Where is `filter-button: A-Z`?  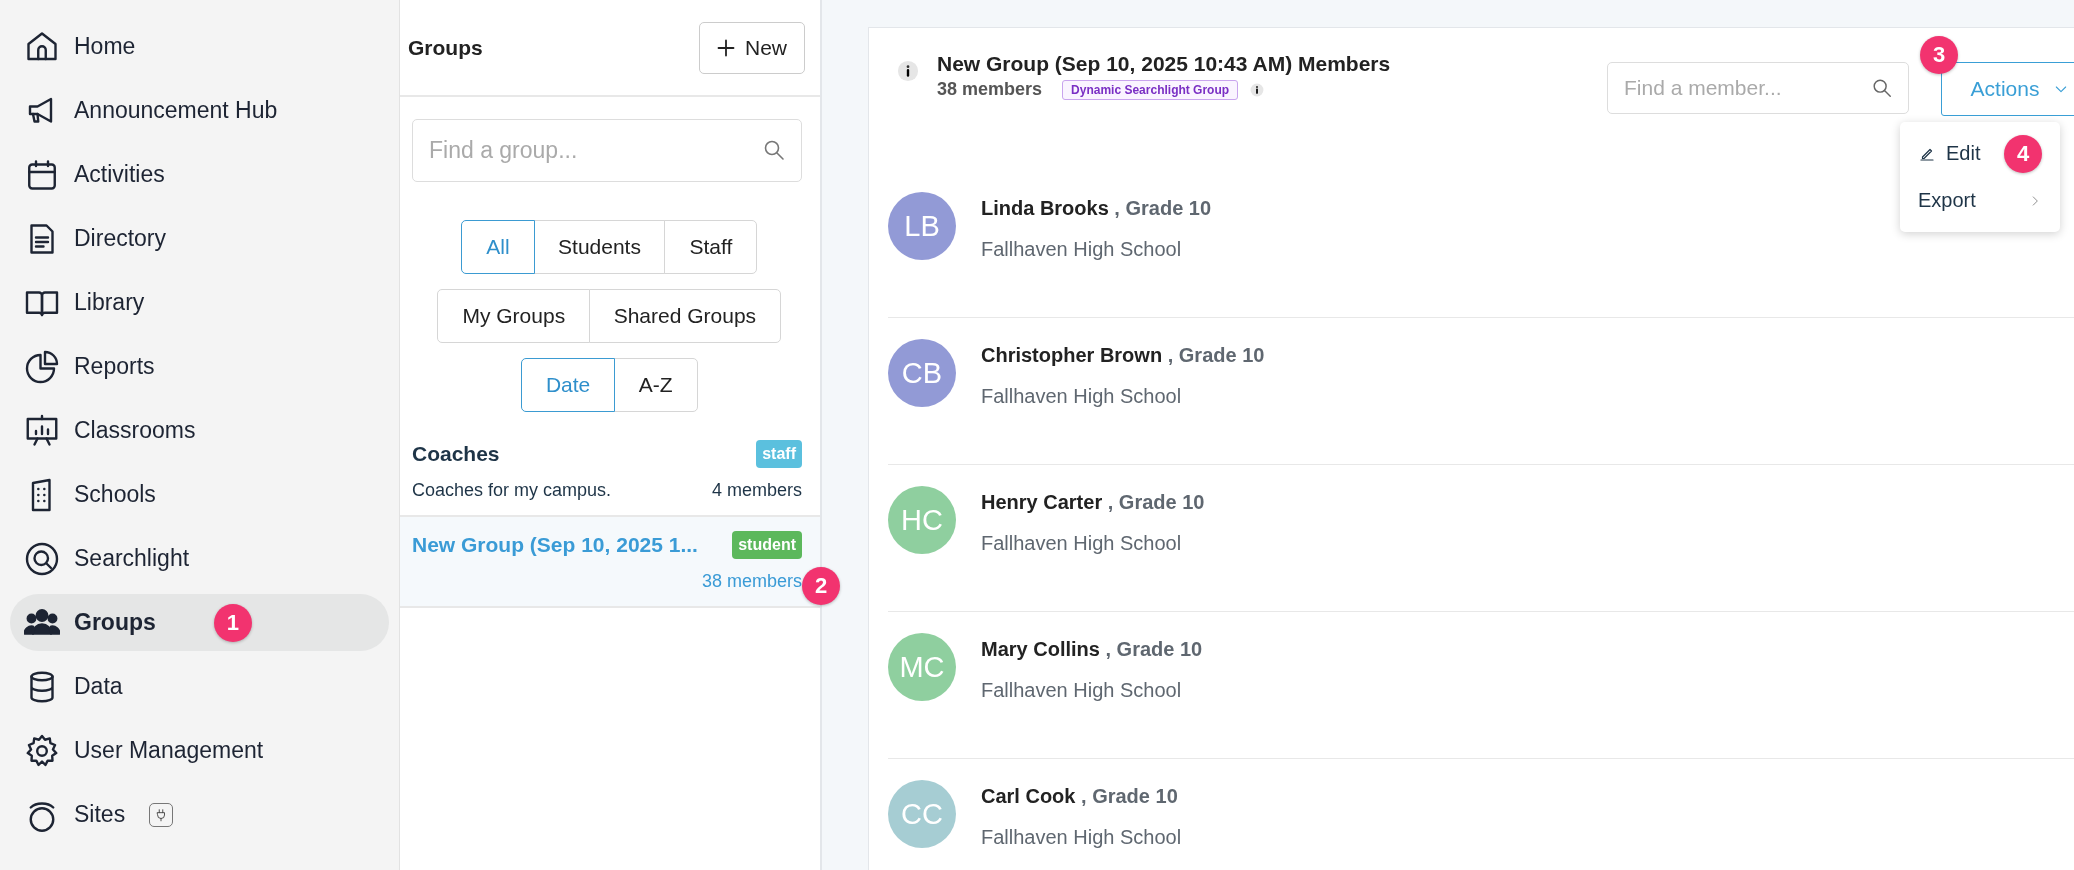 filter-button: A-Z is located at coordinates (655, 385).